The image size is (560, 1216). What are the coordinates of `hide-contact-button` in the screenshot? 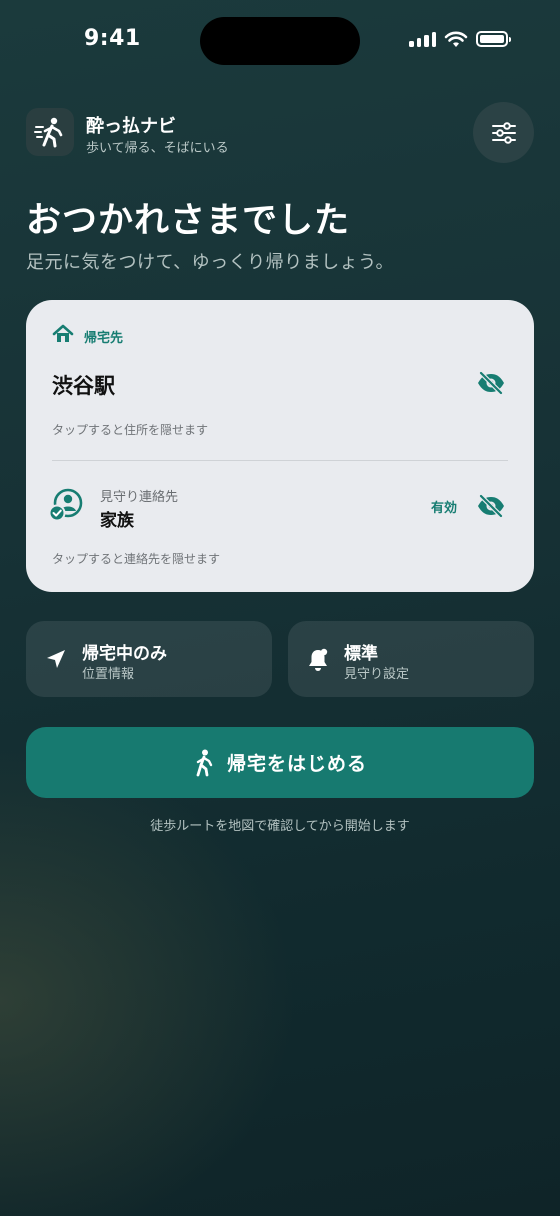 It's located at (491, 507).